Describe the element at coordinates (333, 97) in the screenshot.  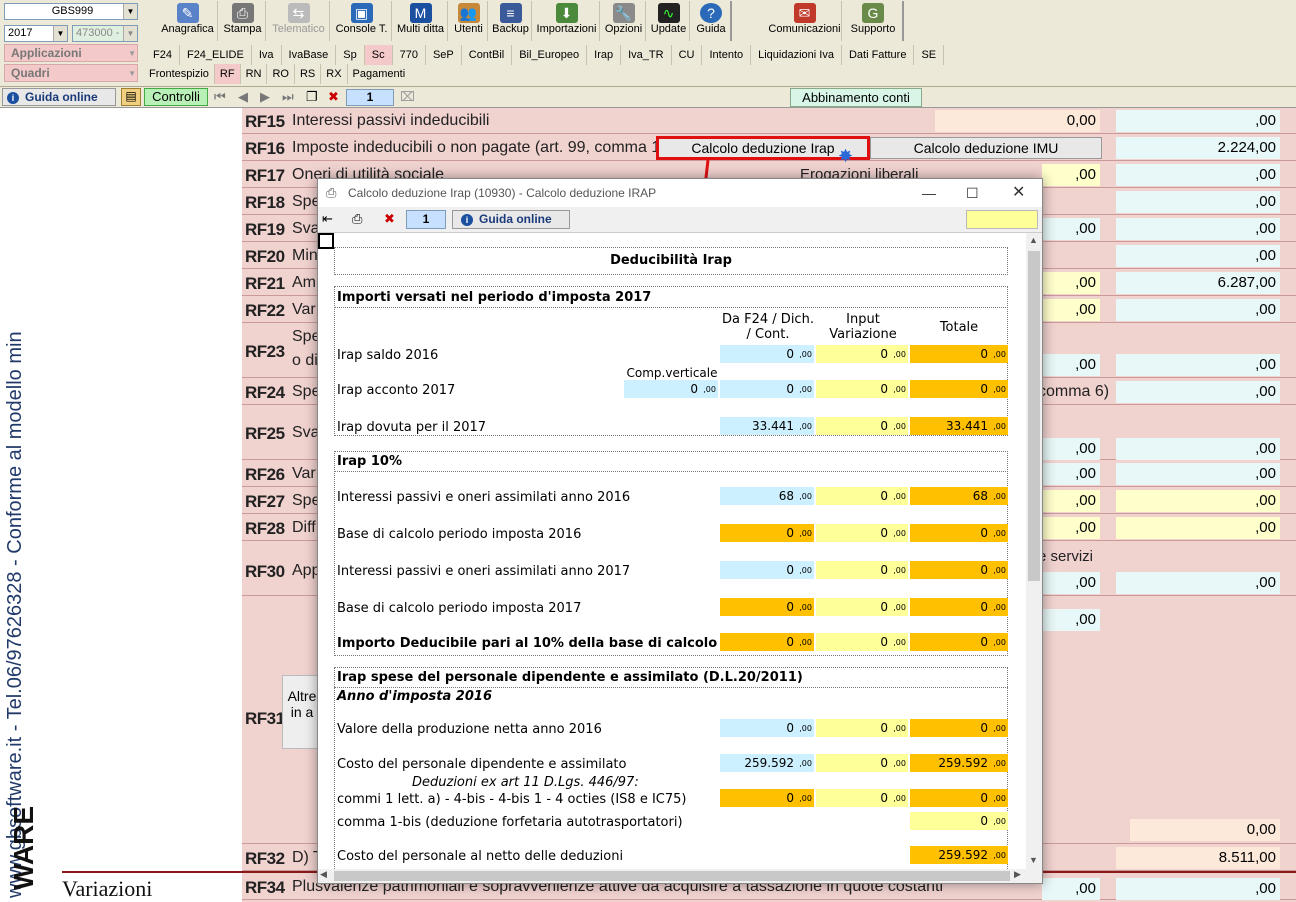
I see `delete-page-icon: ✖` at that location.